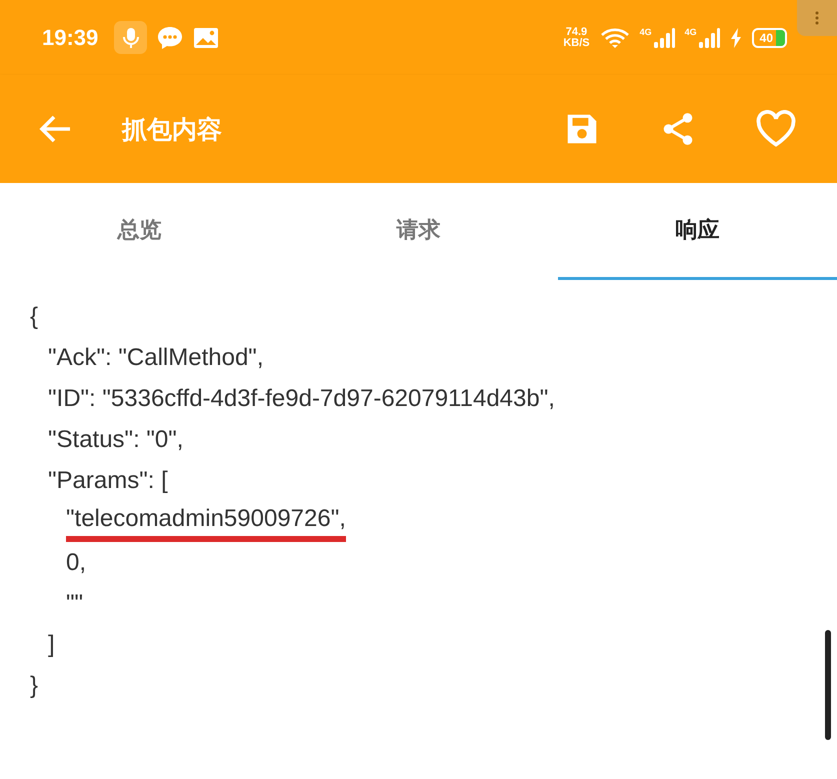  Describe the element at coordinates (817, 18) in the screenshot. I see `more-icon` at that location.